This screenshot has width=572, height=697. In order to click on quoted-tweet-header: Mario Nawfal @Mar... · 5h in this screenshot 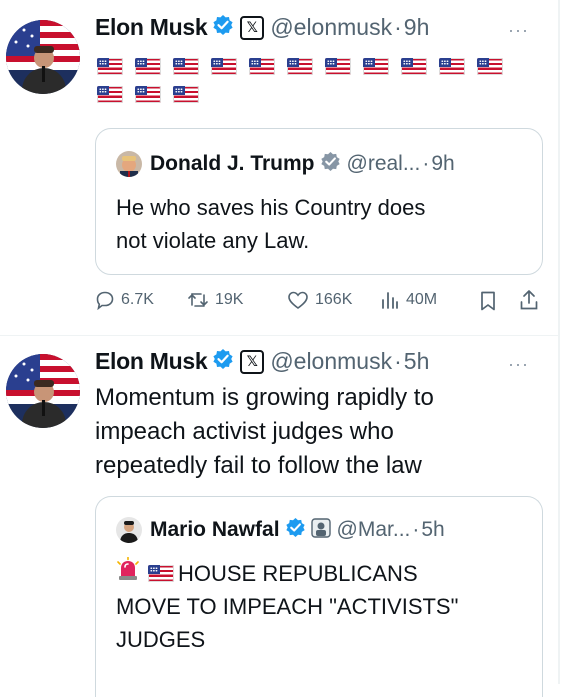, I will do `click(297, 530)`.